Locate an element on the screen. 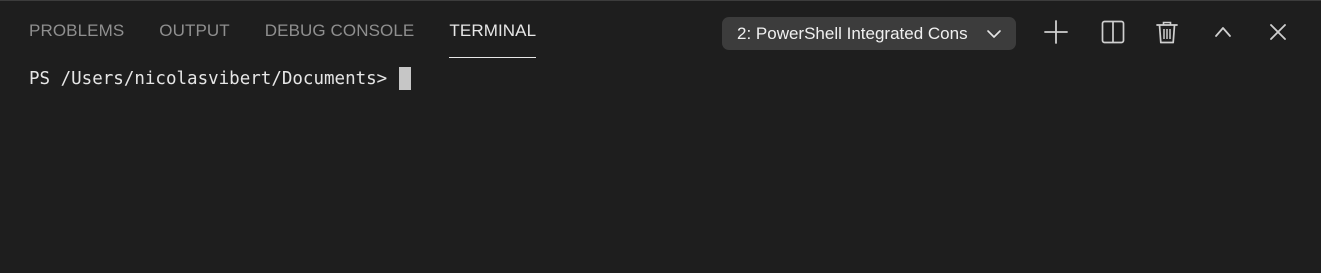 The width and height of the screenshot is (1321, 273). close-panel-button is located at coordinates (1278, 32).